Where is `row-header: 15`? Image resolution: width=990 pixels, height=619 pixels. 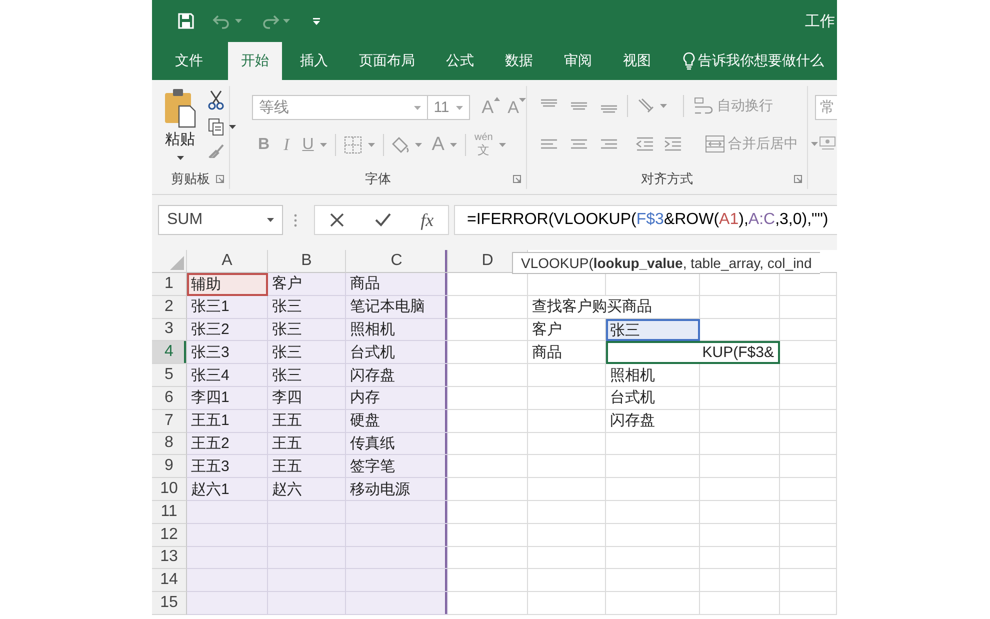 row-header: 15 is located at coordinates (169, 603).